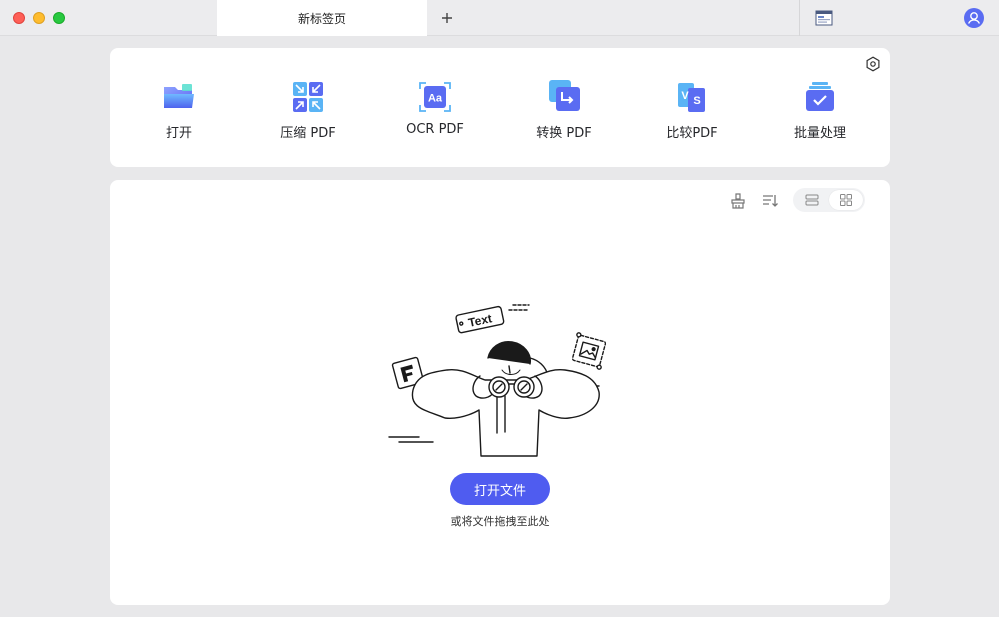 The height and width of the screenshot is (617, 999). What do you see at coordinates (39, 18) in the screenshot?
I see `minimize-window-button` at bounding box center [39, 18].